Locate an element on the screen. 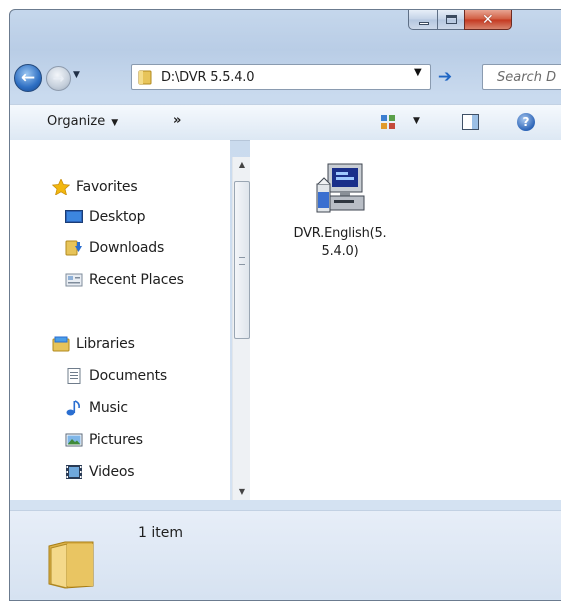 This screenshot has height=601, width=561. back-arrow-icon: ← is located at coordinates (28, 78).